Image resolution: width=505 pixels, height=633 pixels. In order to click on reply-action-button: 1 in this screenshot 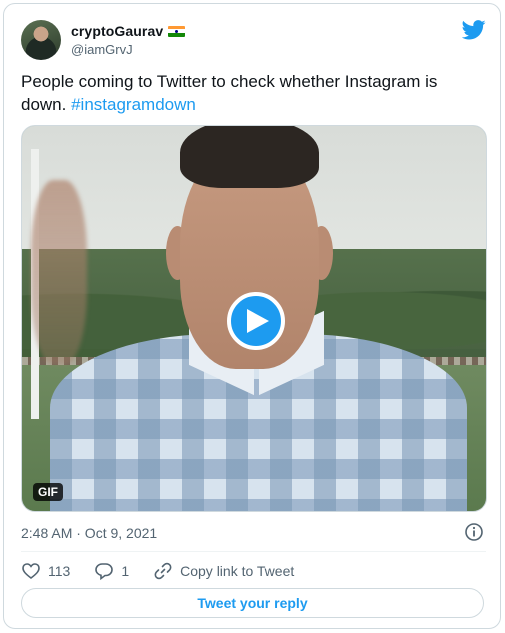, I will do `click(111, 571)`.